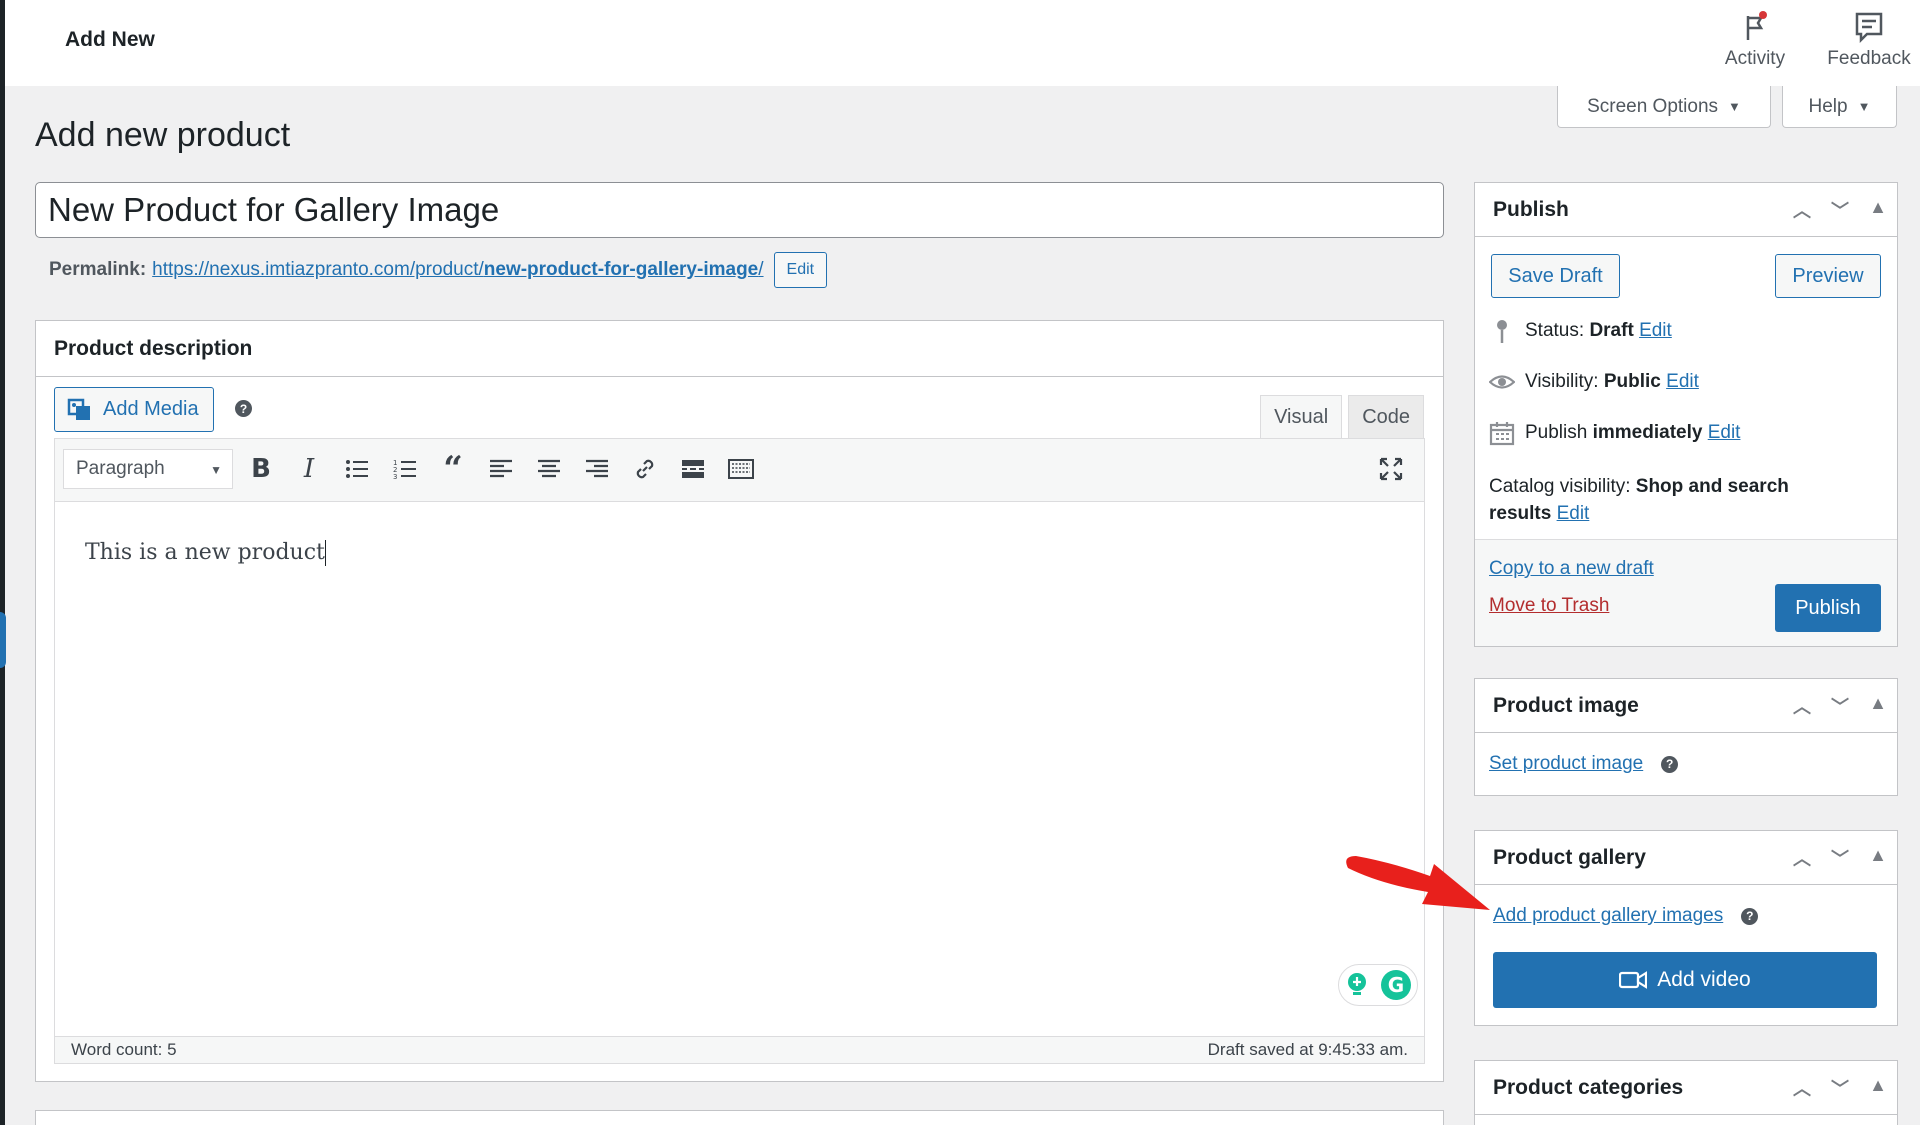 Image resolution: width=1920 pixels, height=1125 pixels. I want to click on text-cursor, so click(325, 553).